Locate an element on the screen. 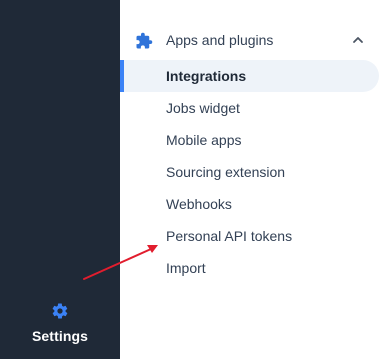 Image resolution: width=382 pixels, height=359 pixels. settings-nav-button: Settings is located at coordinates (60, 324).